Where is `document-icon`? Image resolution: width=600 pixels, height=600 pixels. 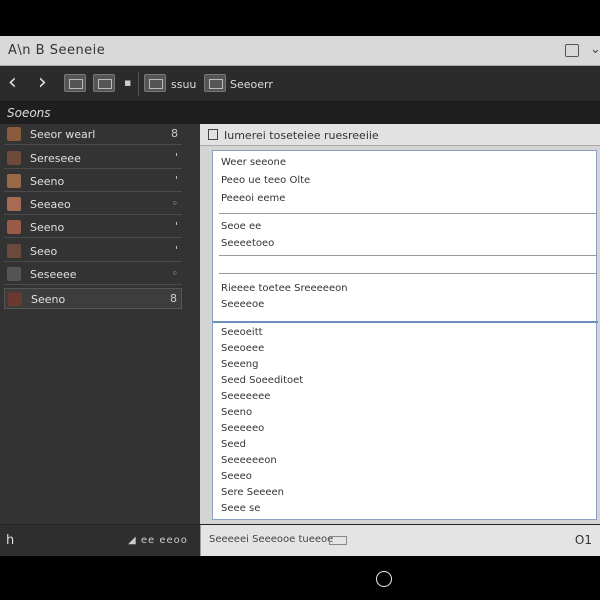 document-icon is located at coordinates (213, 134).